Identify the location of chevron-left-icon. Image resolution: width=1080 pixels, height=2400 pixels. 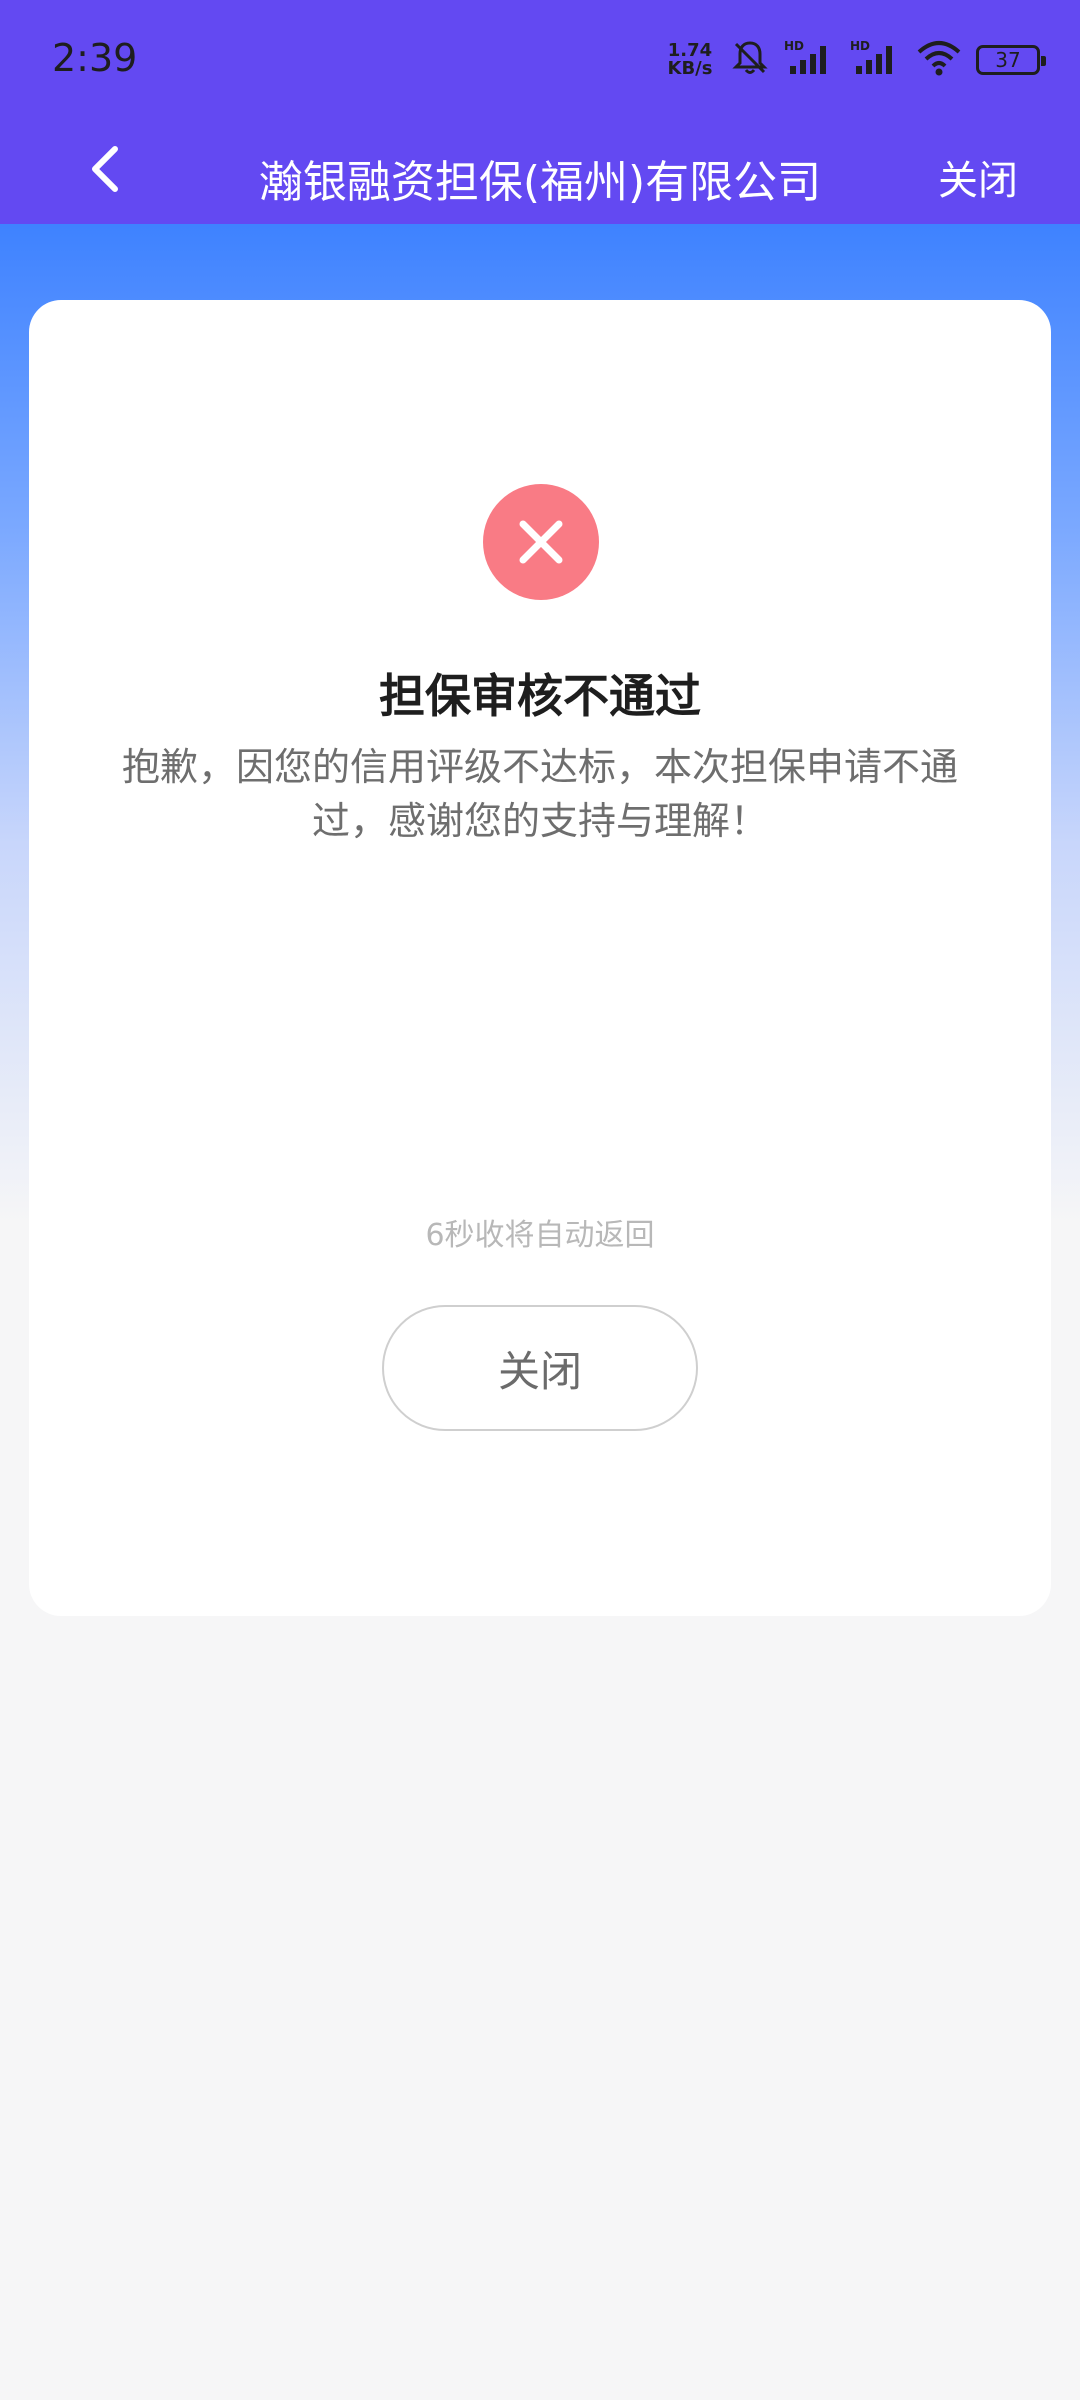
(105, 171).